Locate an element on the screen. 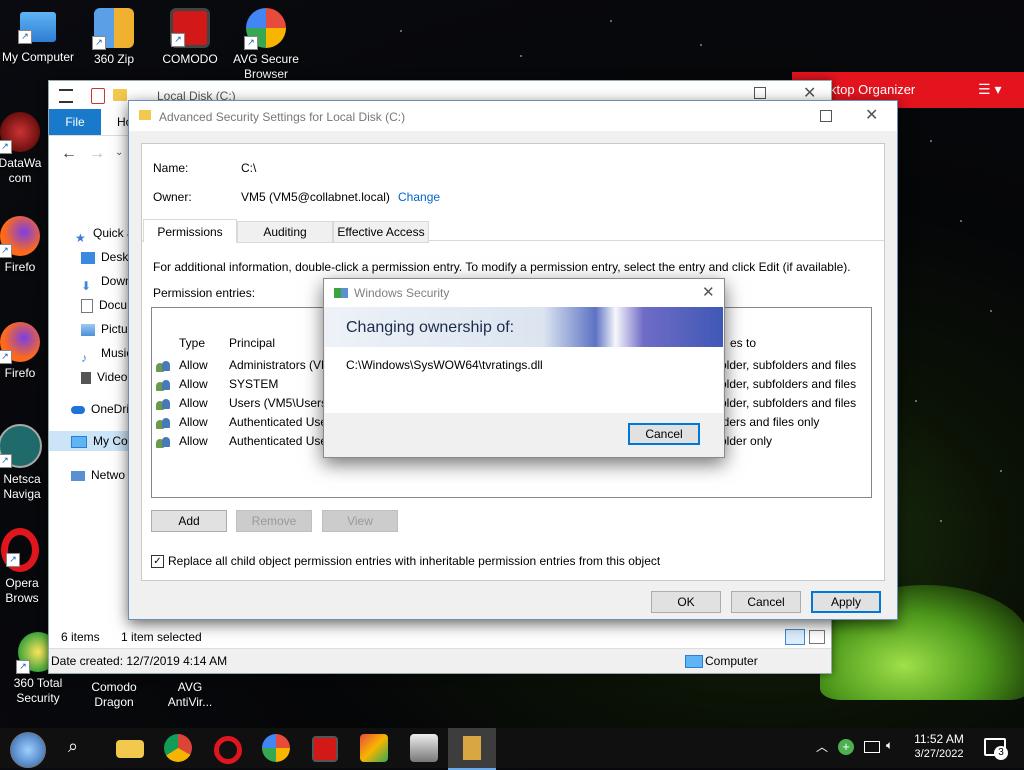  view-button: View is located at coordinates (360, 521).